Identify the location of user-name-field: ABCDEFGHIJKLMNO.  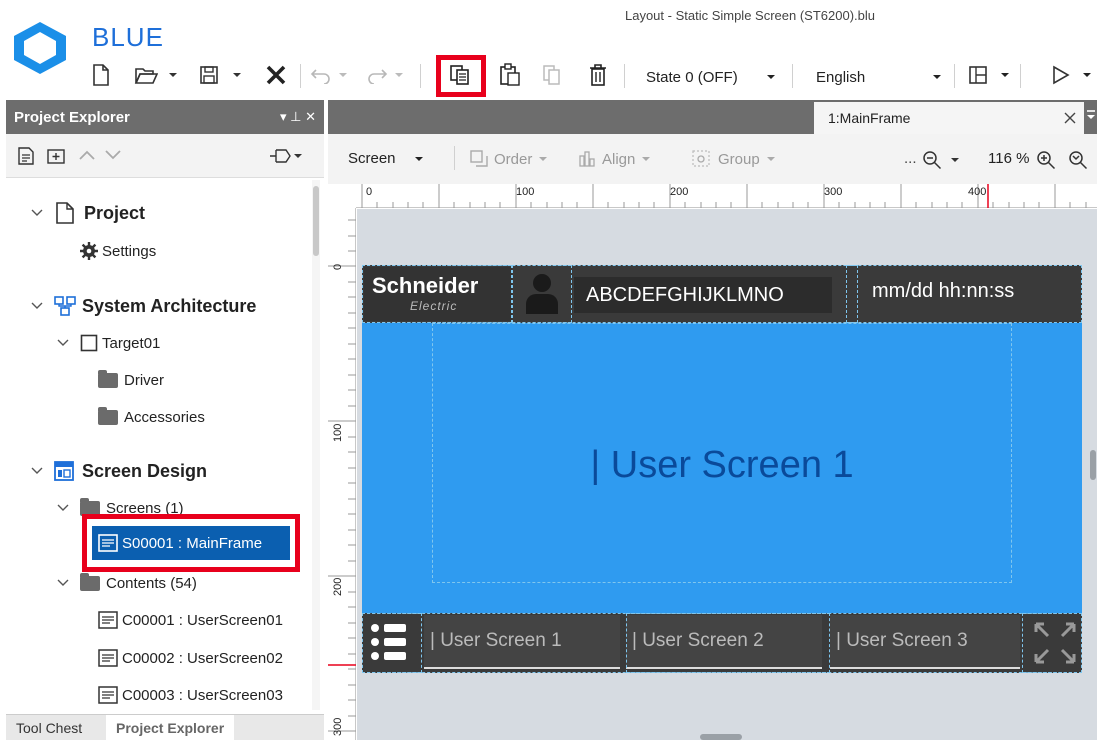
(703, 295).